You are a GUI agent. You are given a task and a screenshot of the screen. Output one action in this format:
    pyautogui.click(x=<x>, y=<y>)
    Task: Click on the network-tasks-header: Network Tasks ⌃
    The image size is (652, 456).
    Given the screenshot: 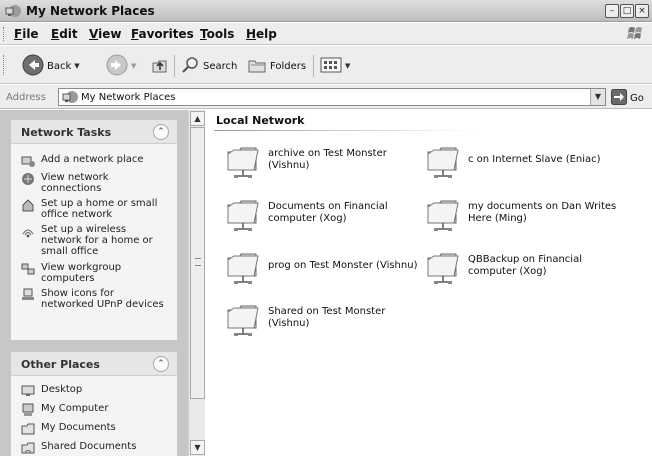 What is the action you would take?
    pyautogui.click(x=94, y=132)
    